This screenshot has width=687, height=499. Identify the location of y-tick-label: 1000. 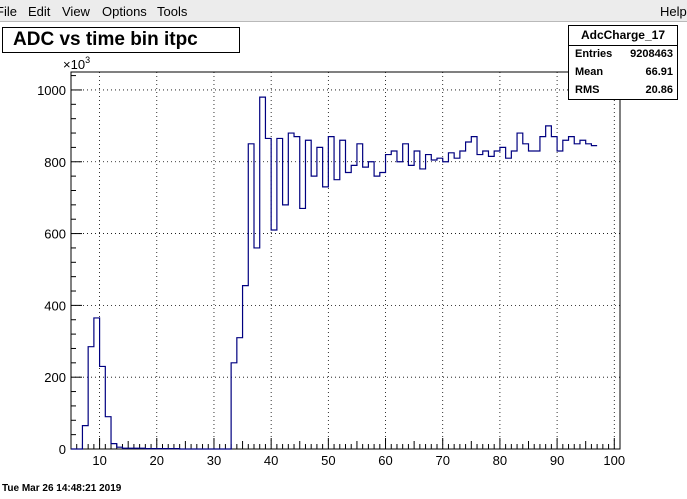
(51, 90).